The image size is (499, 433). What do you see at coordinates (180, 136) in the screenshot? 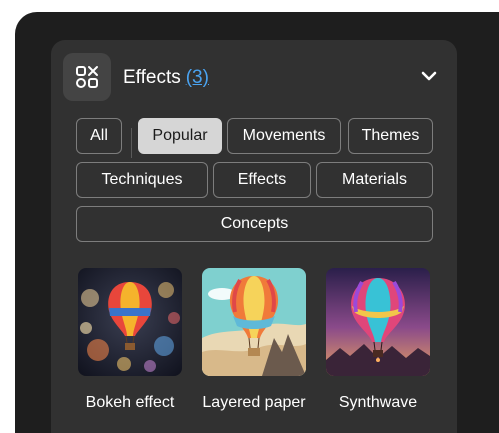
I see `filter-chip-popular: Popular` at bounding box center [180, 136].